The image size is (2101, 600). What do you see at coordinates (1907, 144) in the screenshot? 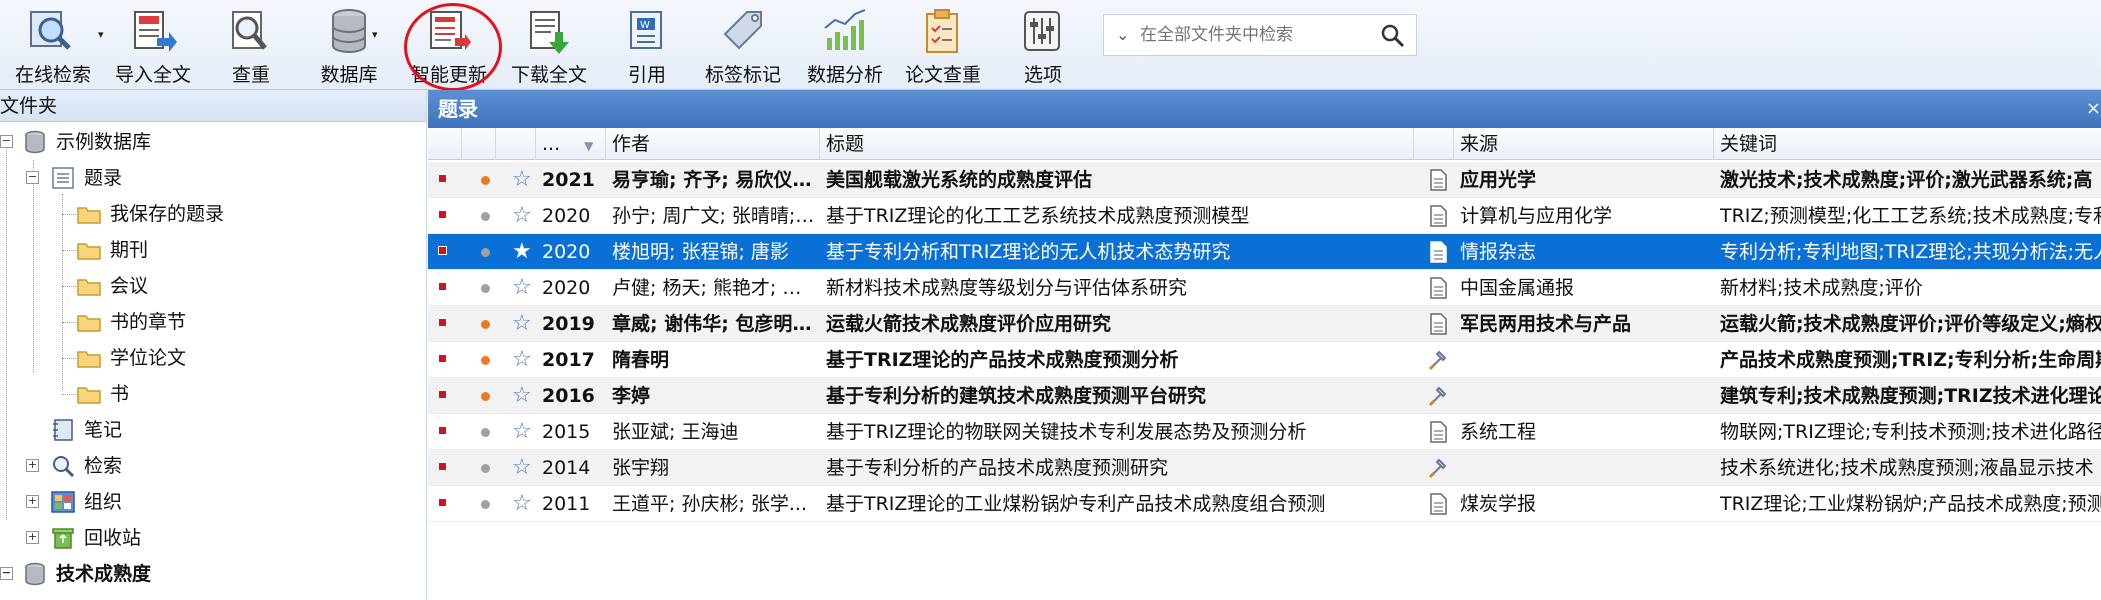
I see `column-keywords: 关键词` at bounding box center [1907, 144].